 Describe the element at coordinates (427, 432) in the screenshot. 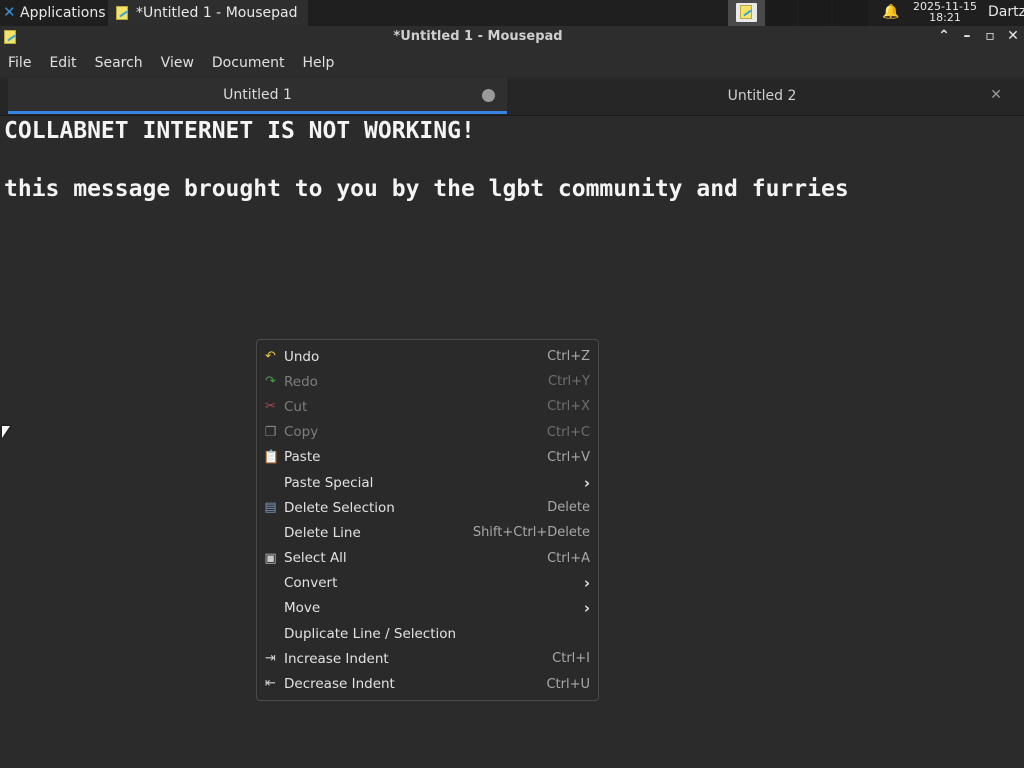

I see `menu-item-copy: ❐ Copy Ctrl+C` at that location.